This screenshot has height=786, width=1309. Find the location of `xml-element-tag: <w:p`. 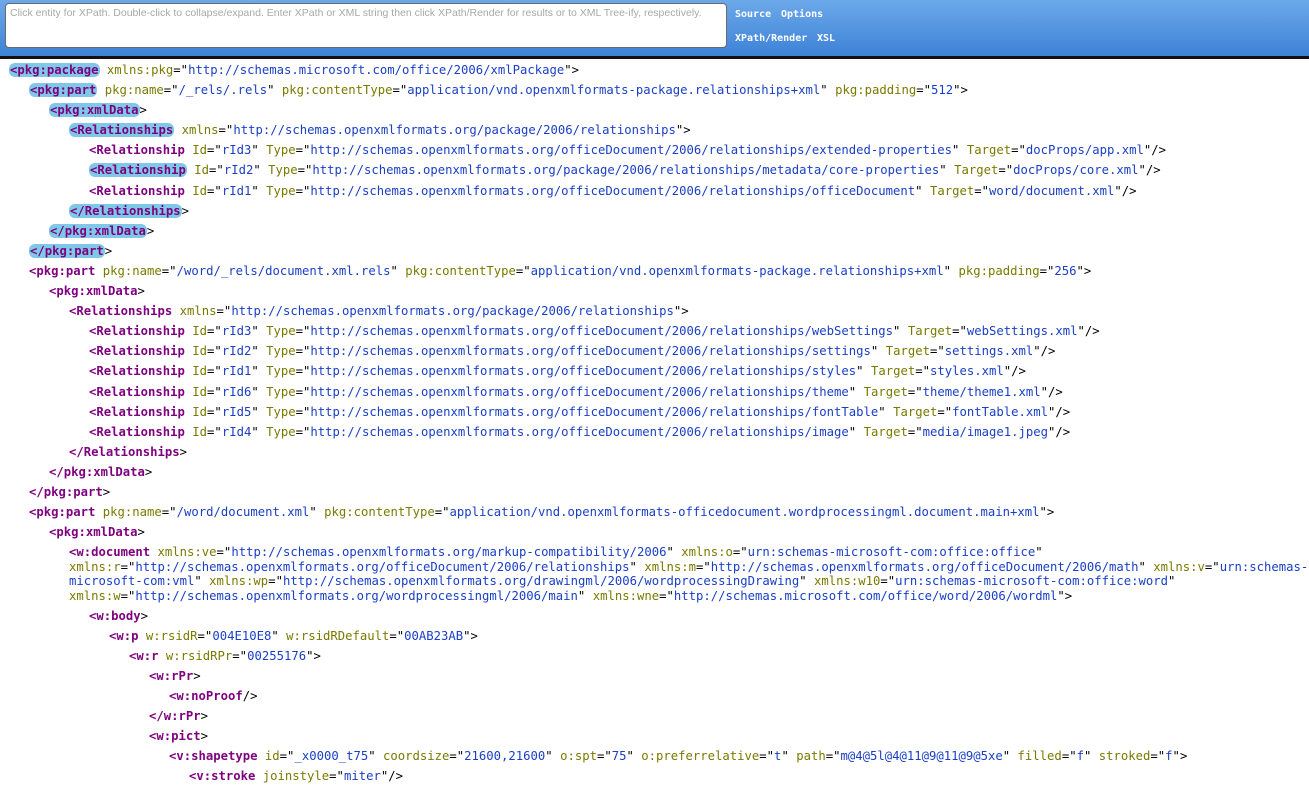

xml-element-tag: <w:p is located at coordinates (124, 636).